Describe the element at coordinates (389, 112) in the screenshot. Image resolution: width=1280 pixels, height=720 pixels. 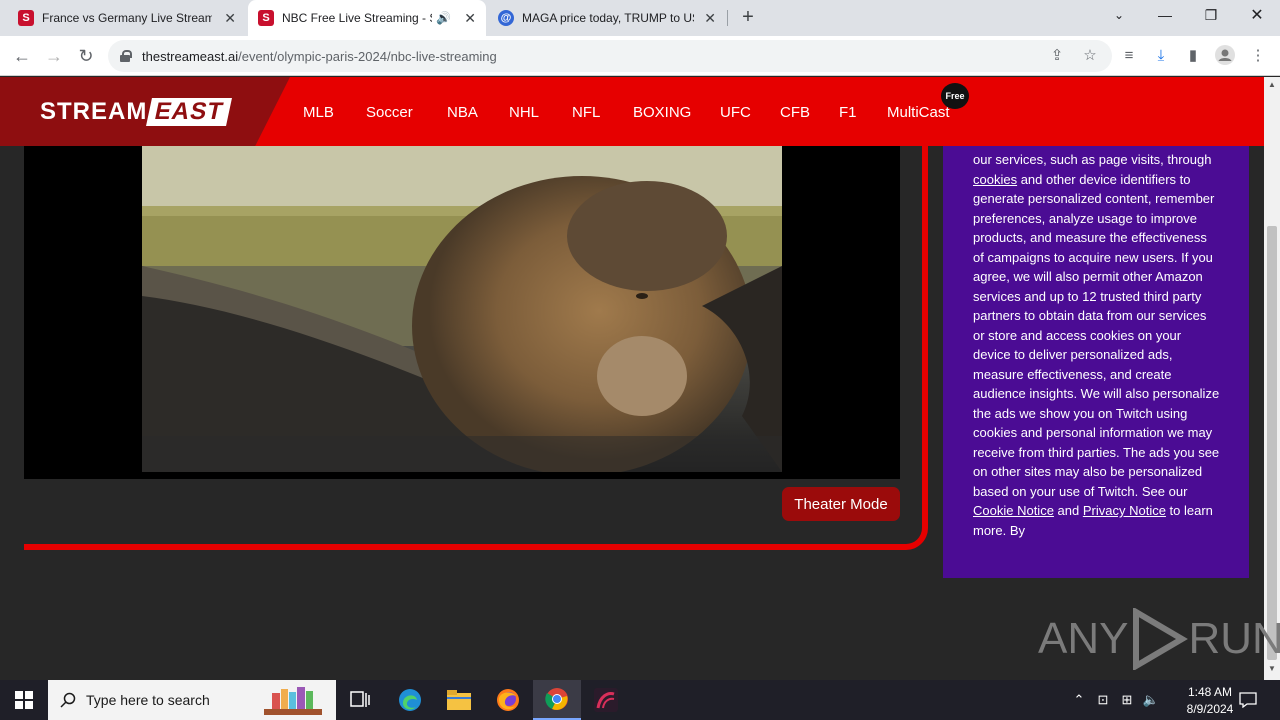
I see `nav-soccer: Soccer` at that location.